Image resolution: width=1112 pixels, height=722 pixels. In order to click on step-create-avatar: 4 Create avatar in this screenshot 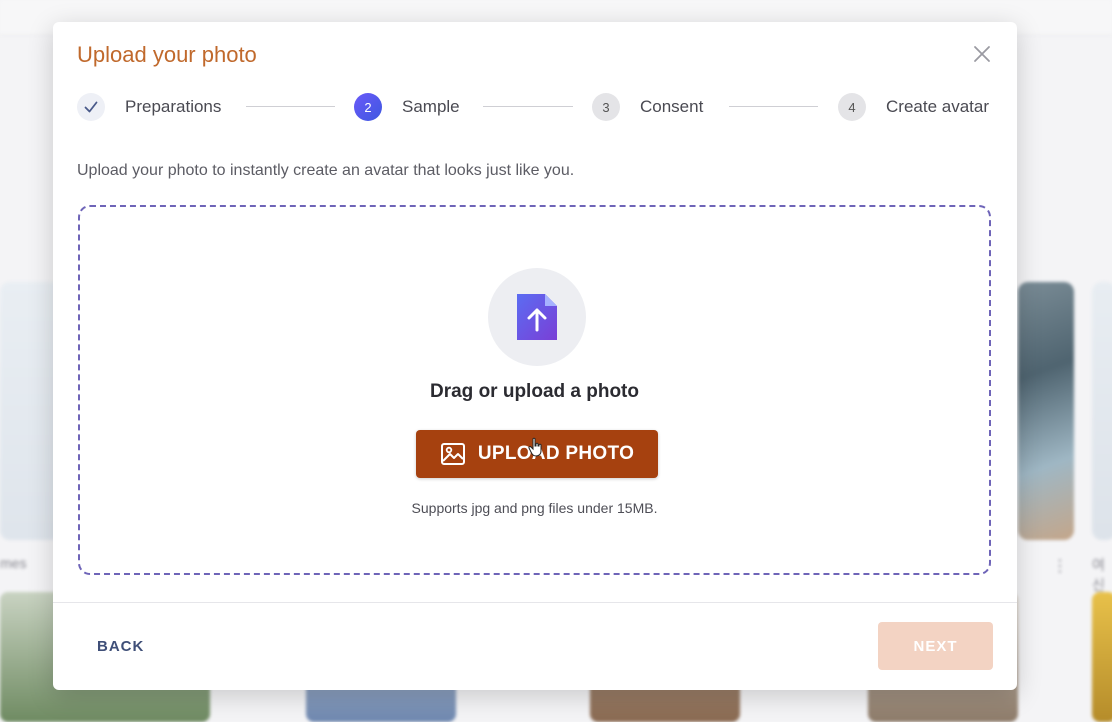, I will do `click(913, 107)`.